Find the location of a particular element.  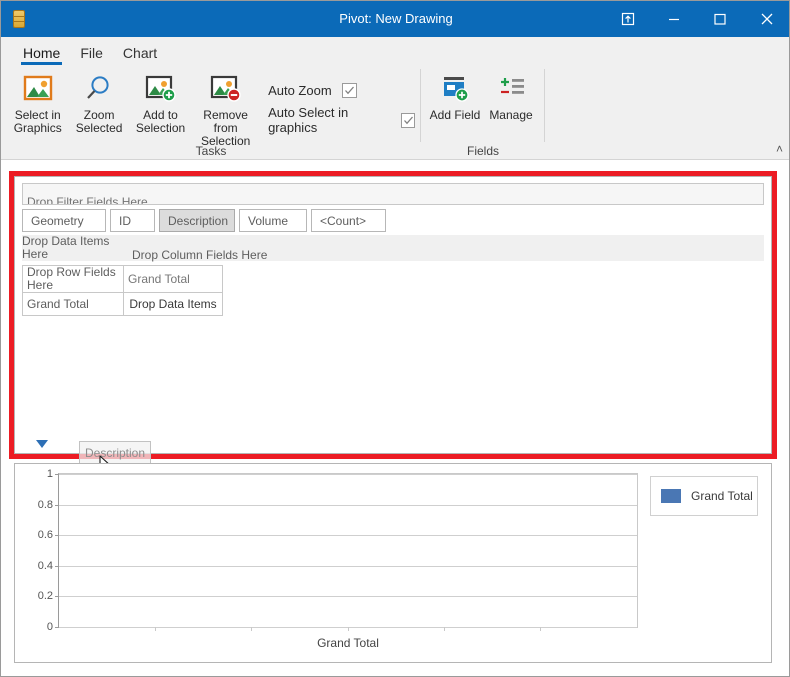

row-fields-drop-zone-label: Drop Row Fields Here is located at coordinates (71, 278).